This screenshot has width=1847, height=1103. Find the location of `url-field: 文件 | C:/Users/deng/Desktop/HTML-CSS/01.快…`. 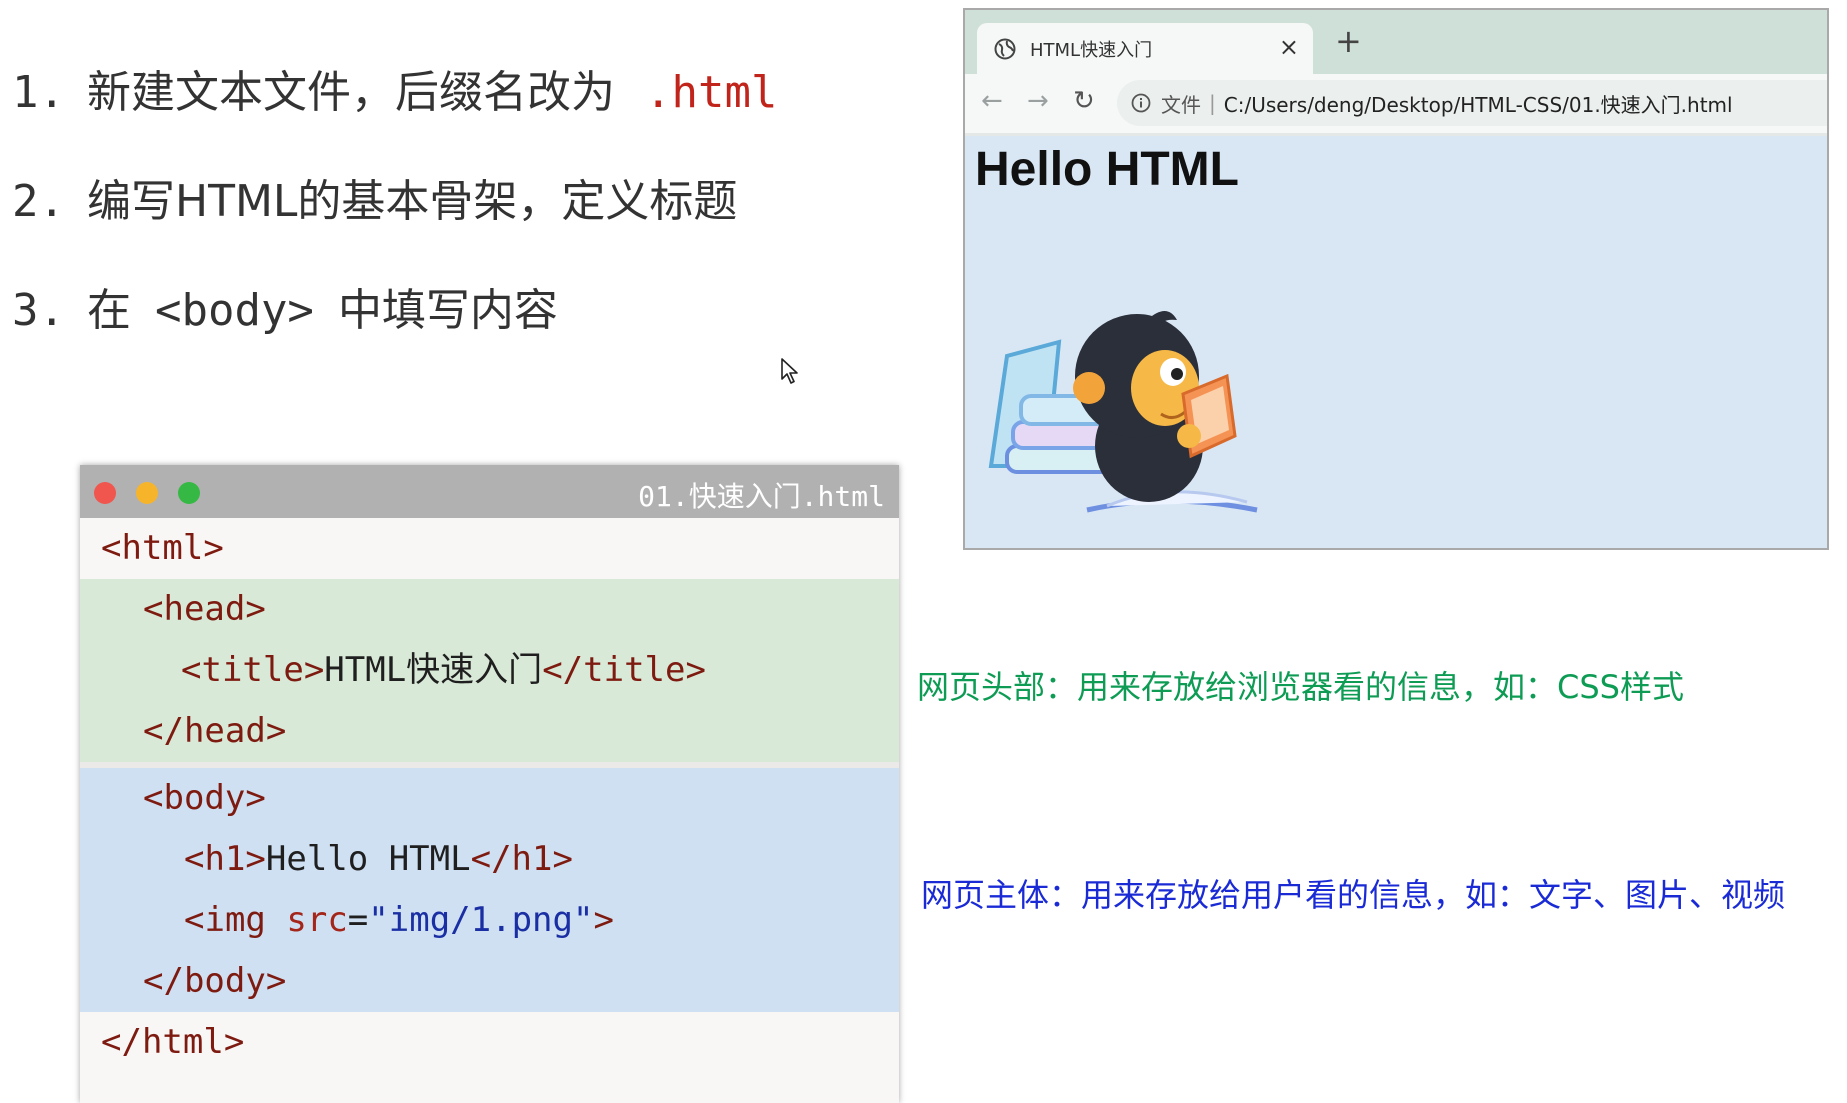

url-field: 文件 | C:/Users/deng/Desktop/HTML-CSS/01.快… is located at coordinates (1472, 103).